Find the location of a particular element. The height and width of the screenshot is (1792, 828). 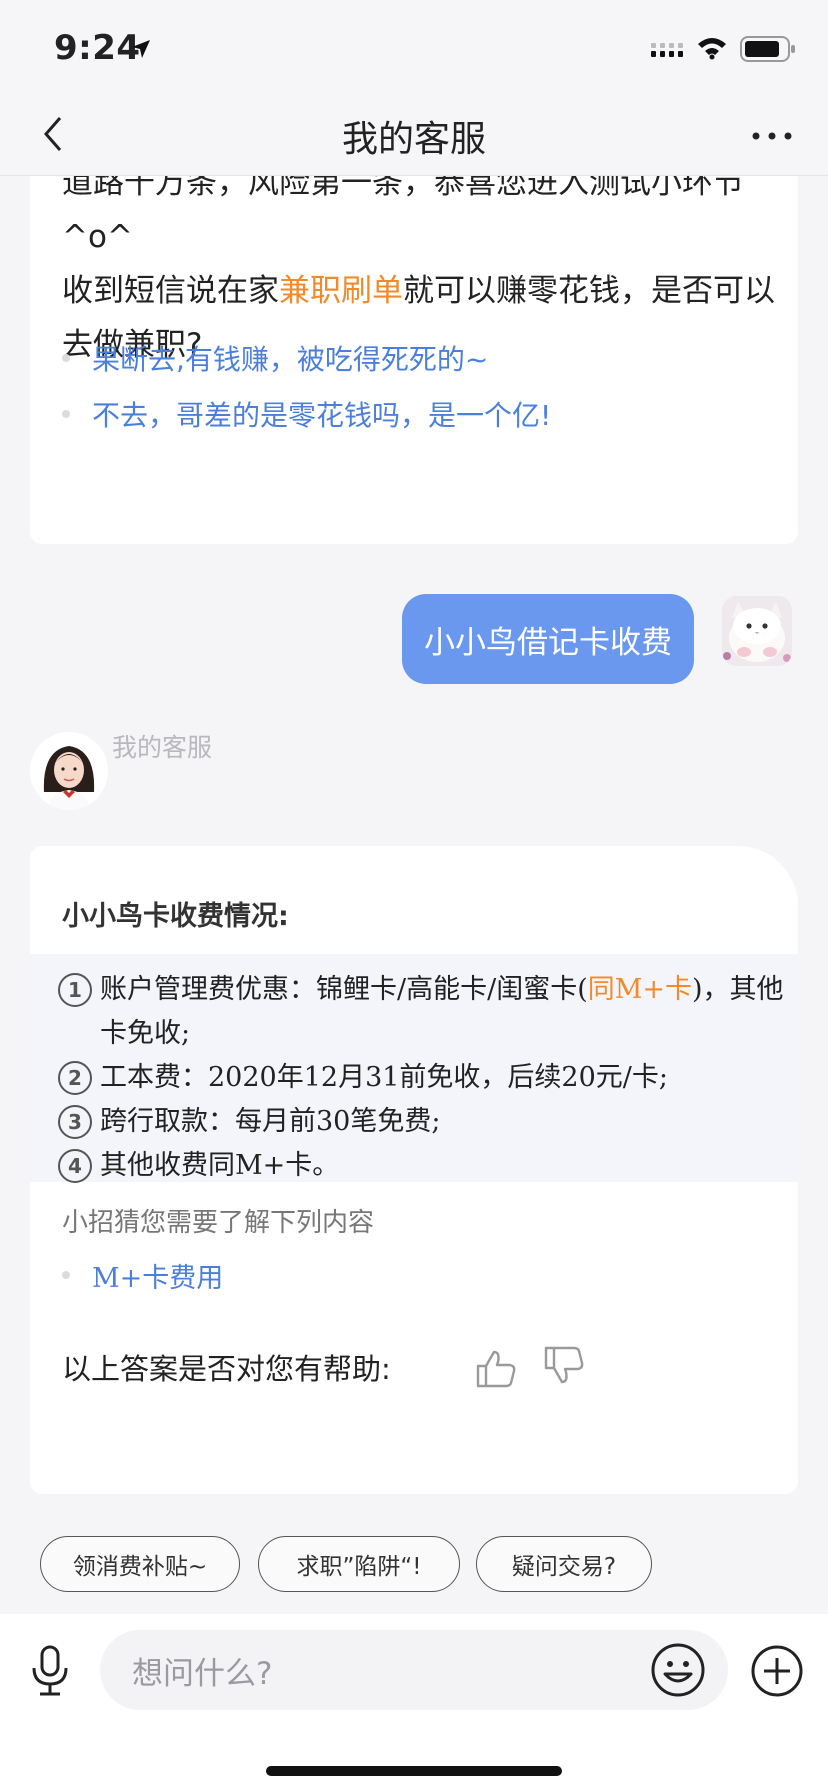

page-title: 我的客服 is located at coordinates (413, 139).